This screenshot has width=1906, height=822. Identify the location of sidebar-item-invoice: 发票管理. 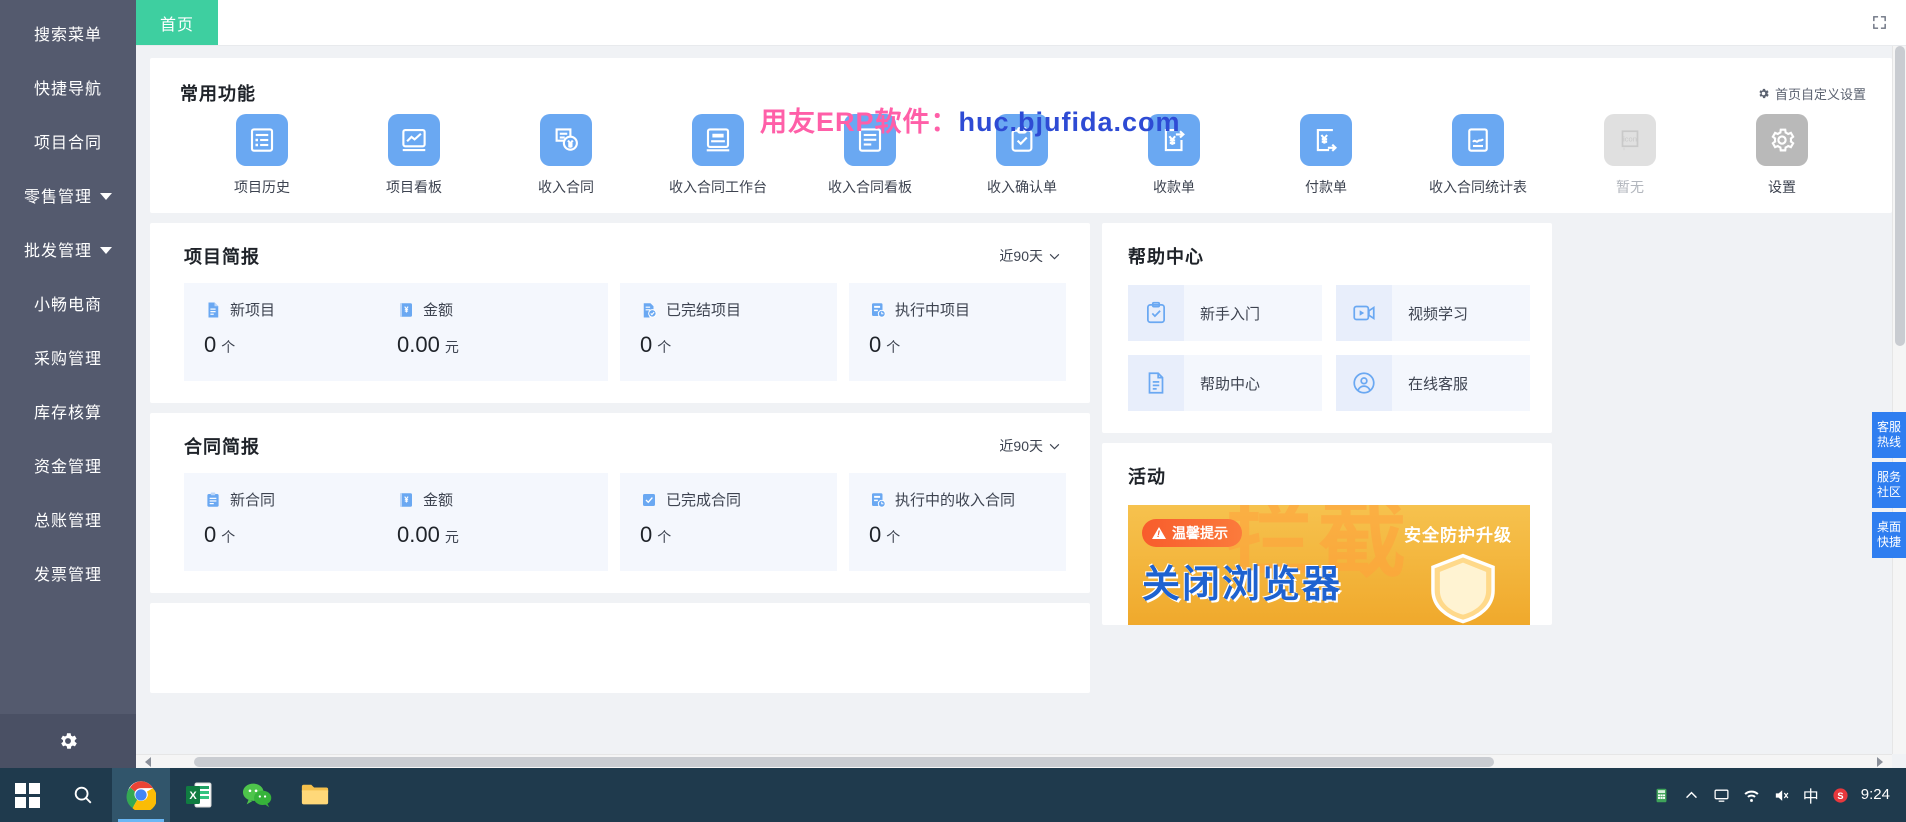
(68, 573).